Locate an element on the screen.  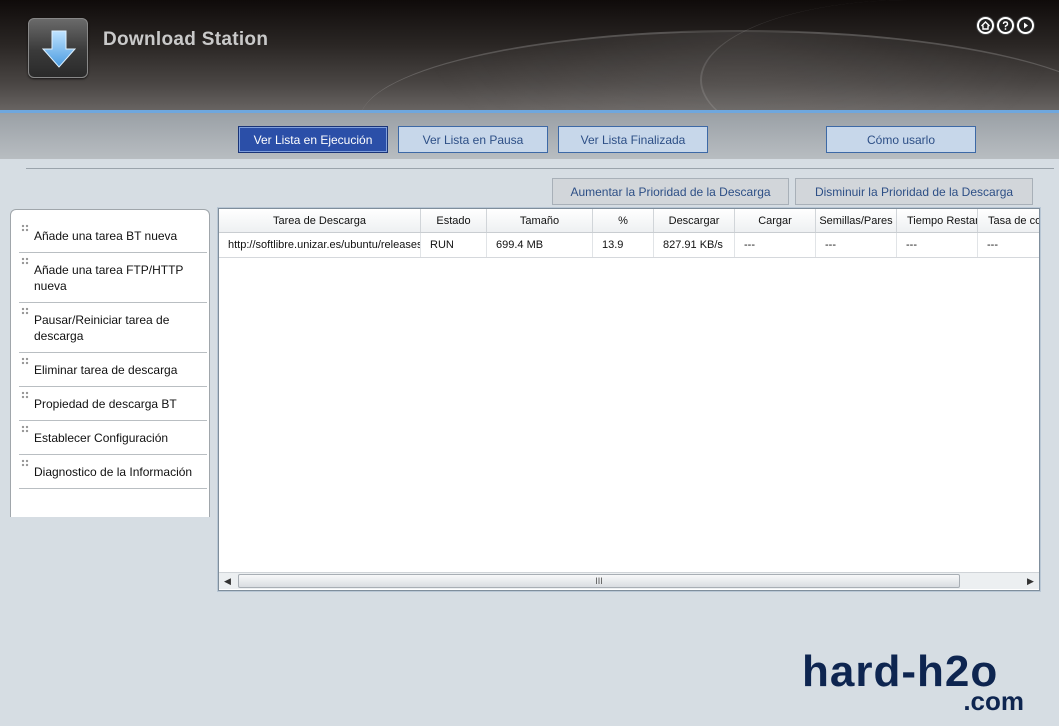
menu-bt-properties: Propiedad de descarga BT is located at coordinates (113, 404).